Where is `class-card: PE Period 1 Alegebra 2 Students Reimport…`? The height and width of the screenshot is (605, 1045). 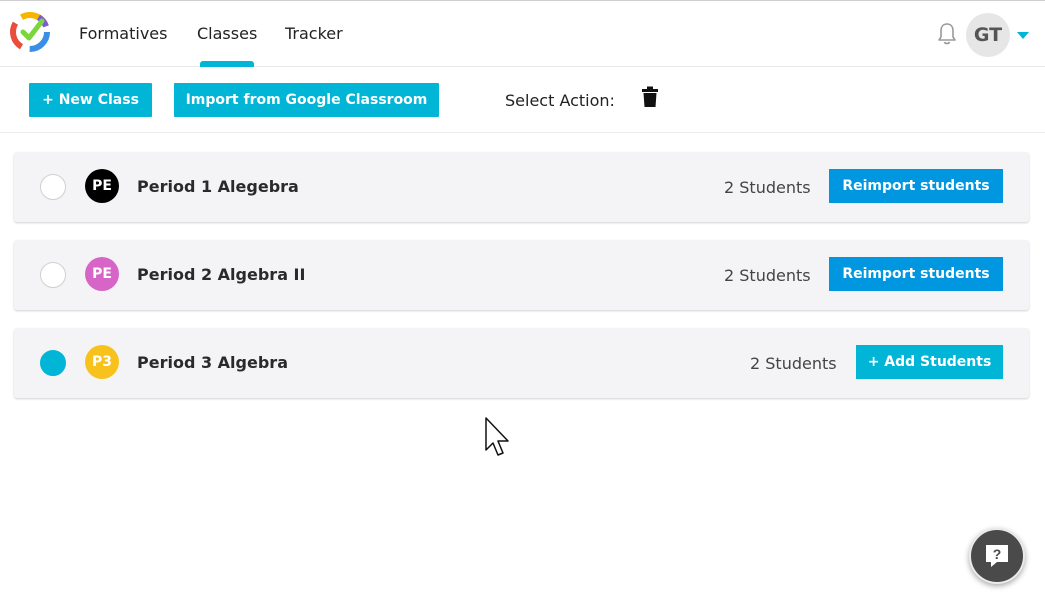
class-card: PE Period 1 Alegebra 2 Students Reimport… is located at coordinates (521, 187).